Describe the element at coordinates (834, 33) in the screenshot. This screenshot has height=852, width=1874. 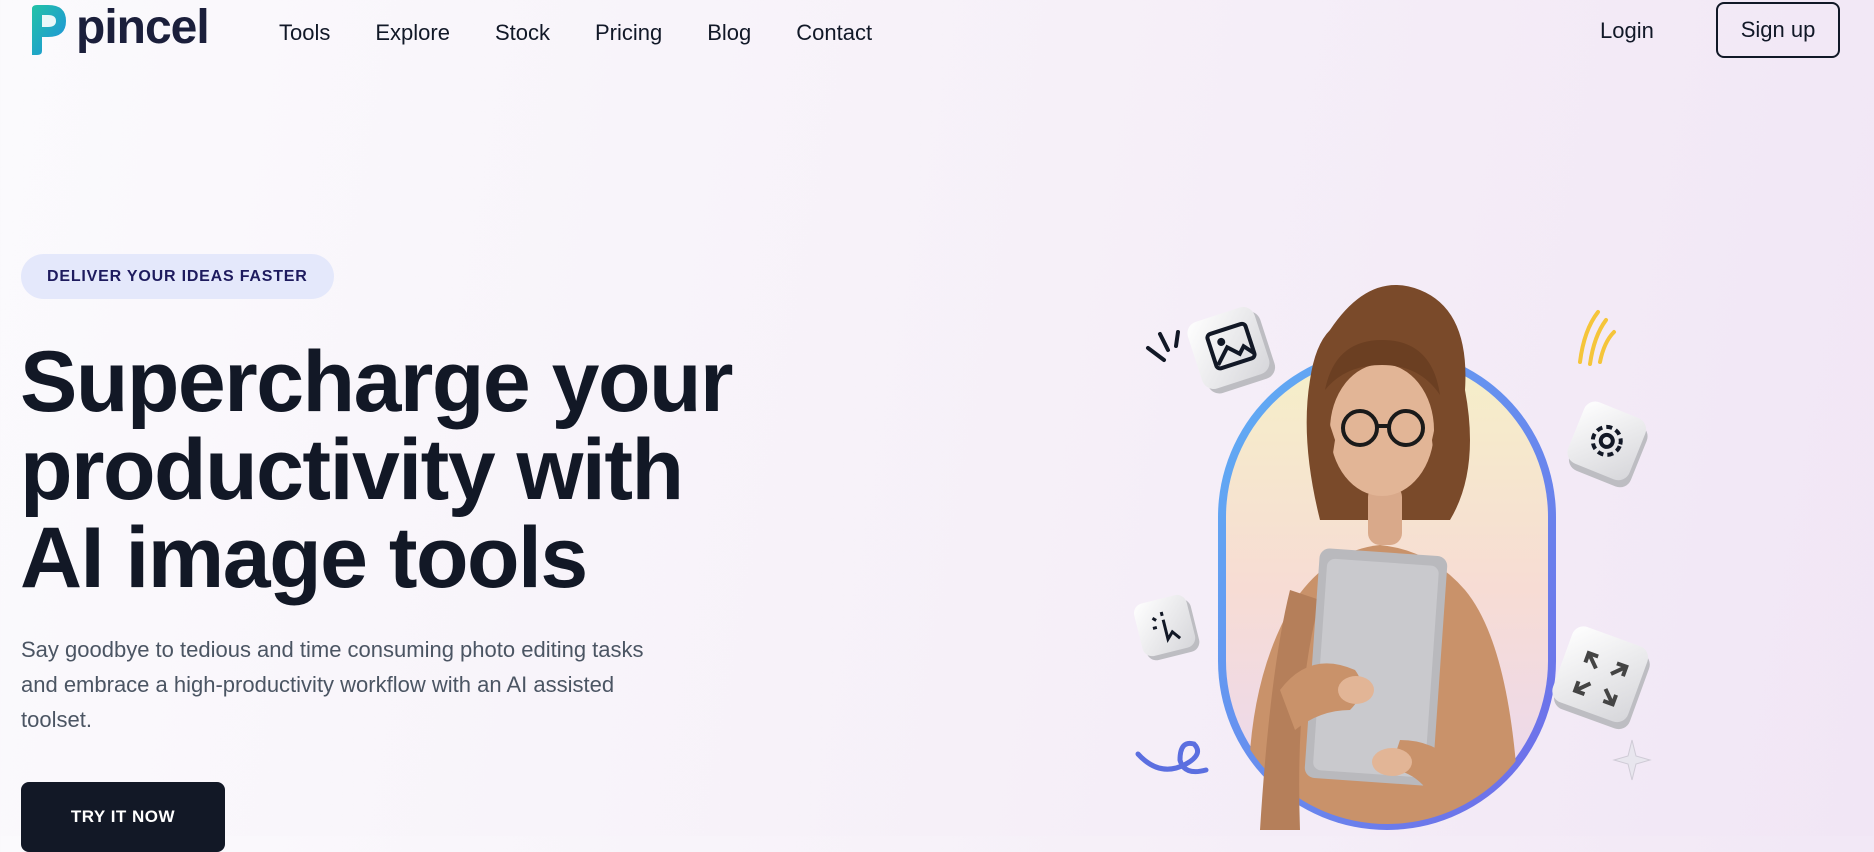
I see `nav-link-contact: Contact` at that location.